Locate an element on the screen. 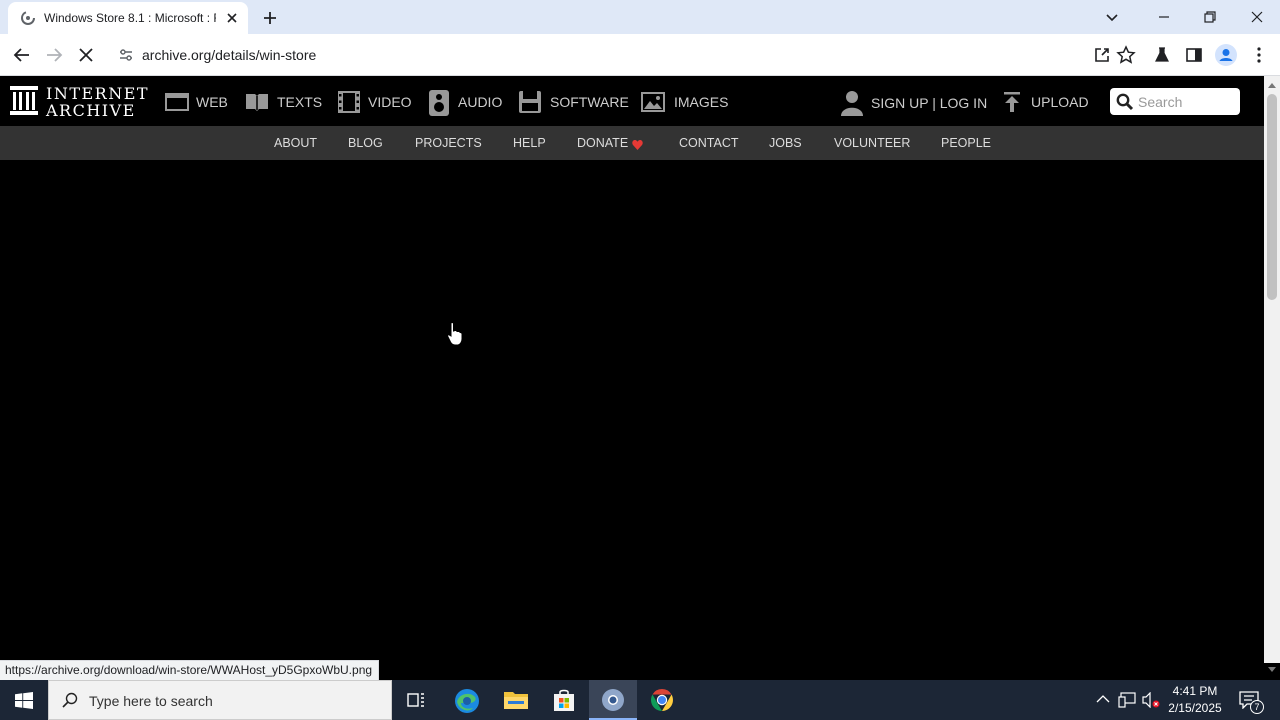 The image size is (1280, 720). restore-icon is located at coordinates (1210, 17).